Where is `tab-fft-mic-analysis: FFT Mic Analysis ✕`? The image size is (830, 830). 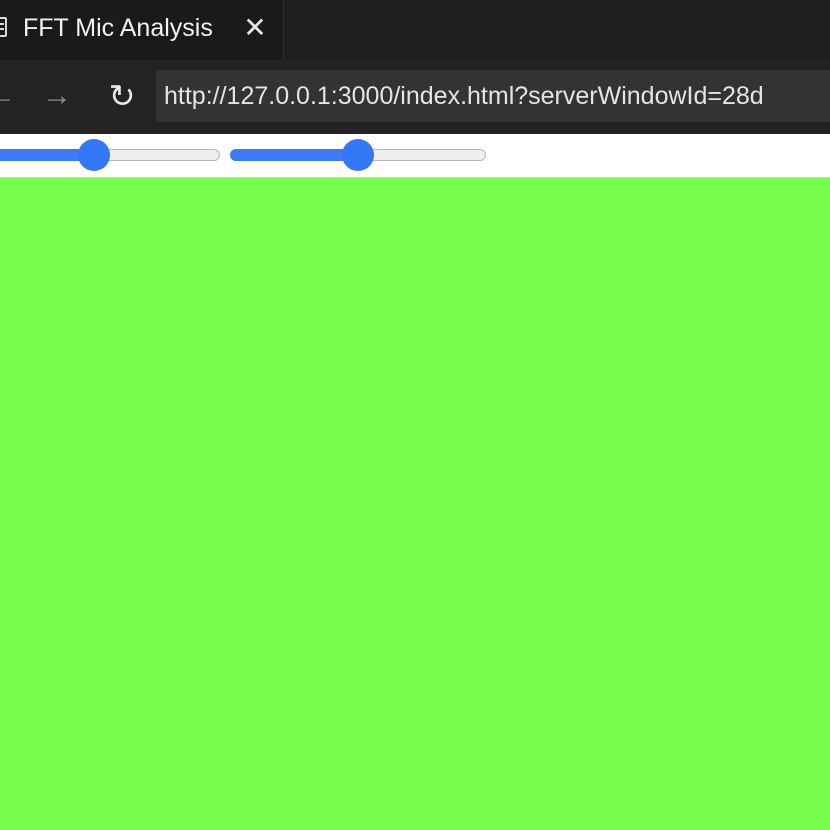
tab-fft-mic-analysis: FFT Mic Analysis ✕ is located at coordinates (142, 30).